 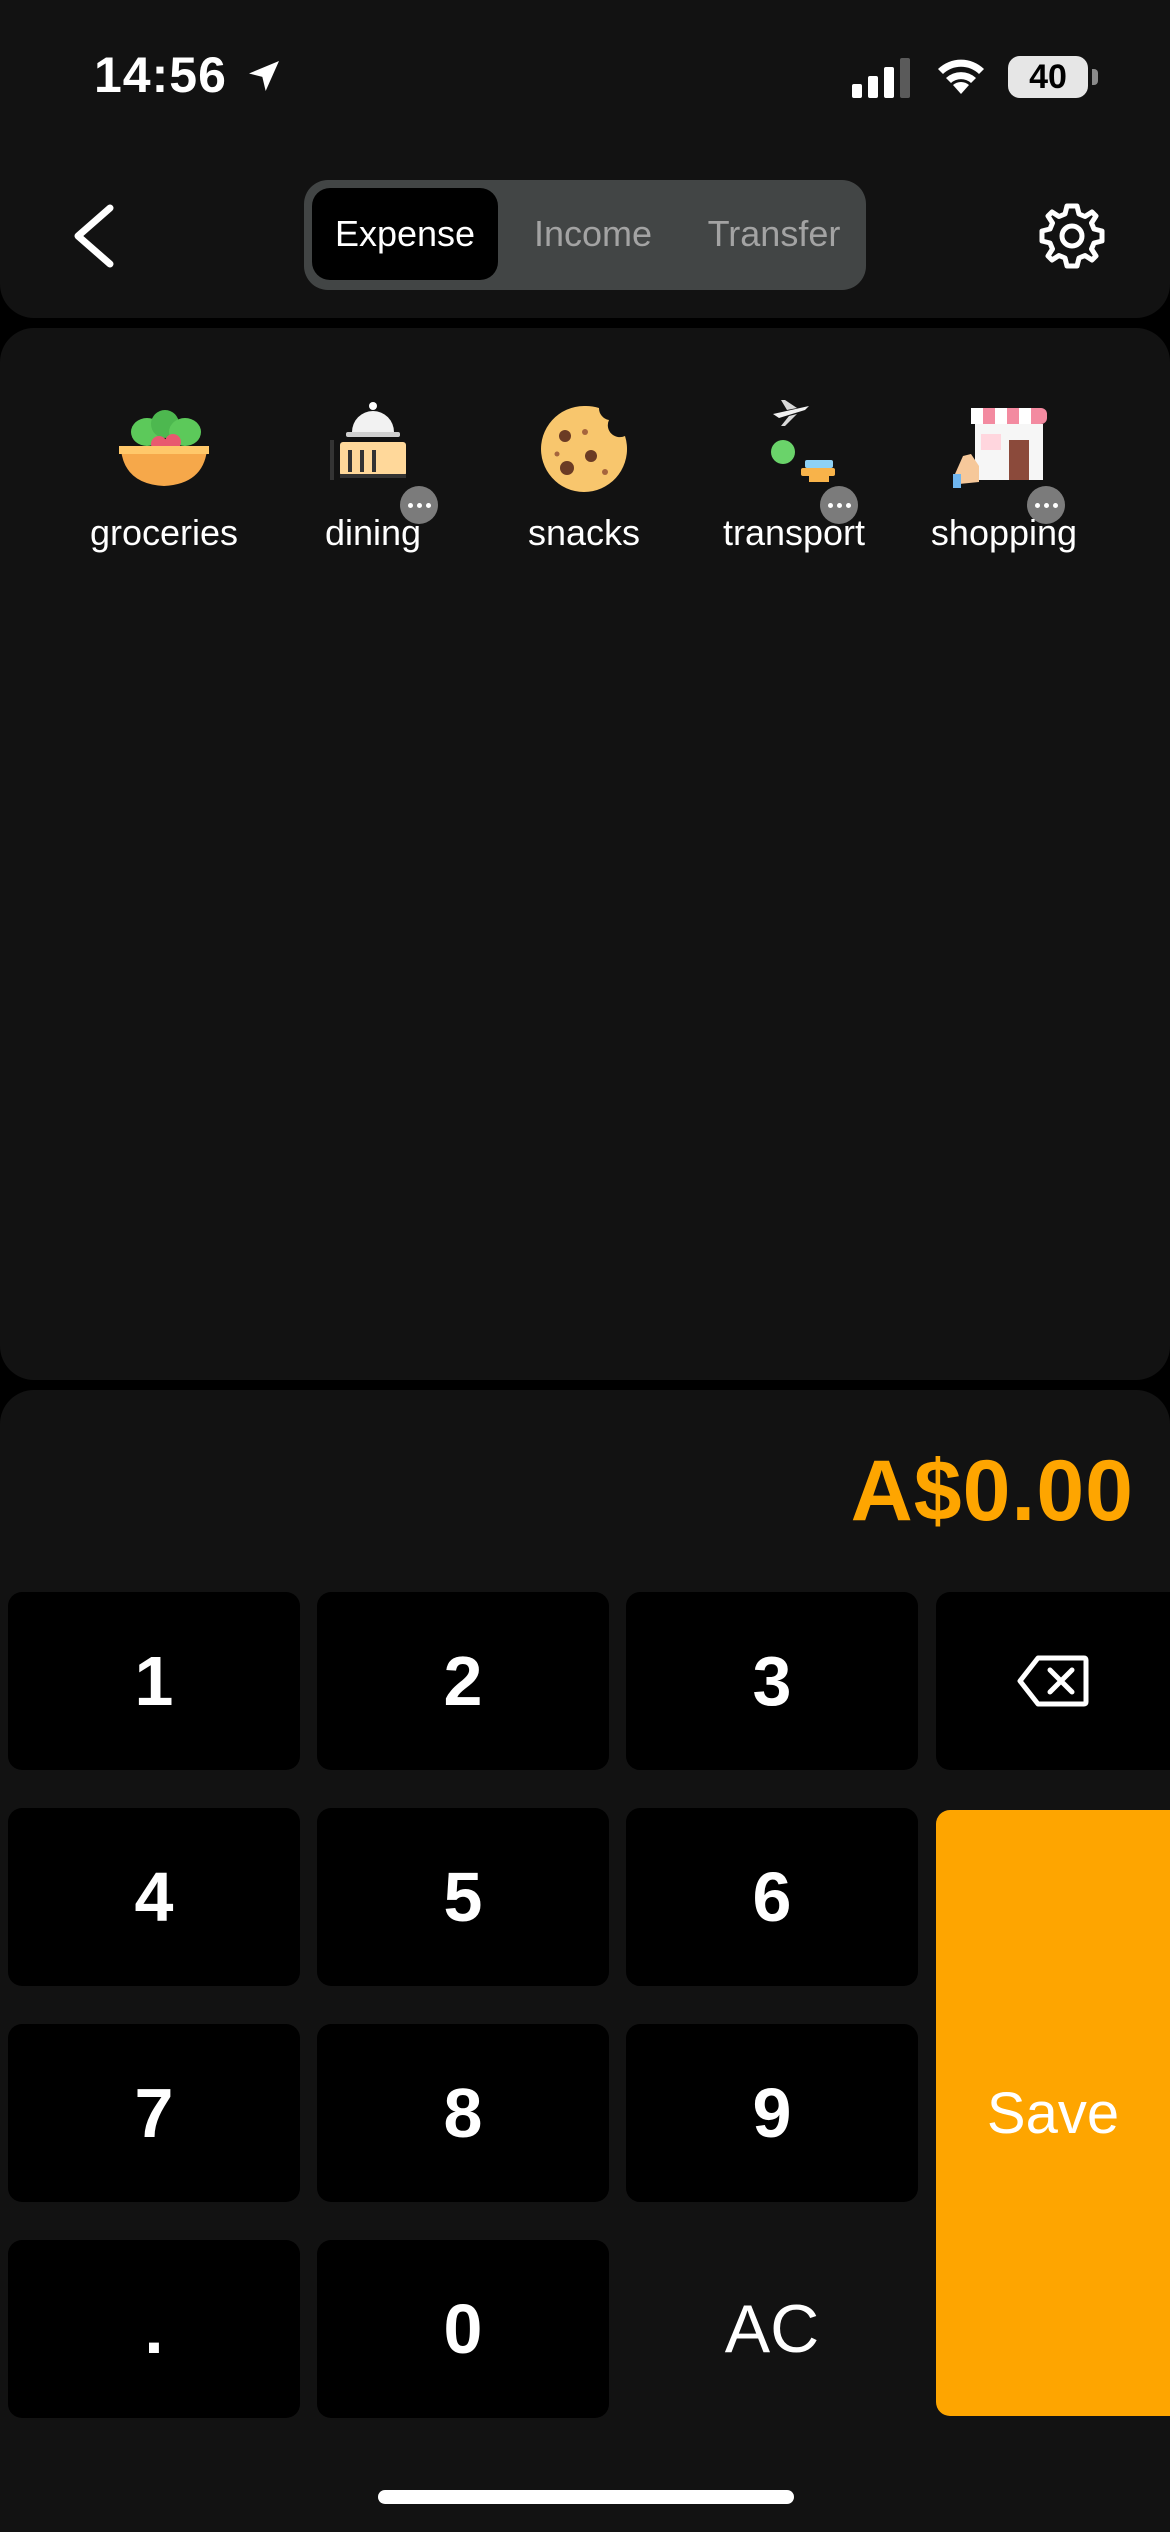 I want to click on category-label: groceries, so click(x=164, y=532).